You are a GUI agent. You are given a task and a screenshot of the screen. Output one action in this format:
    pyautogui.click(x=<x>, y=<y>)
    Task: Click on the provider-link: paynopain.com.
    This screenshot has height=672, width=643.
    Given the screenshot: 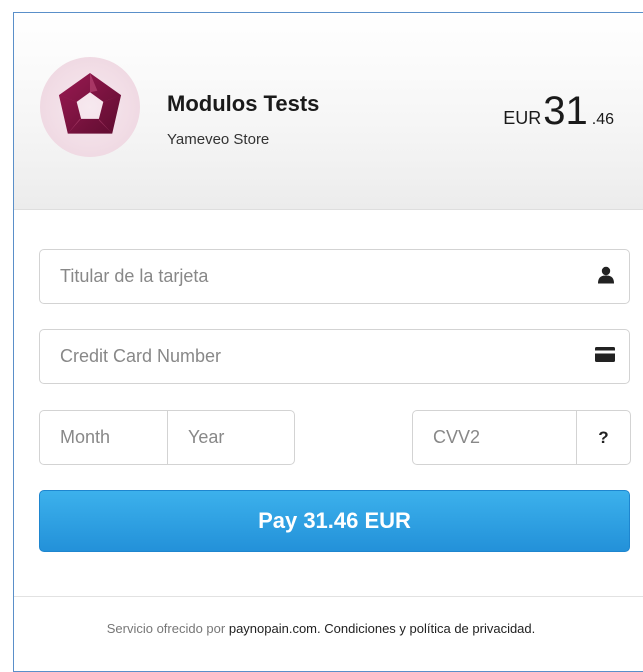 What is the action you would take?
    pyautogui.click(x=275, y=628)
    